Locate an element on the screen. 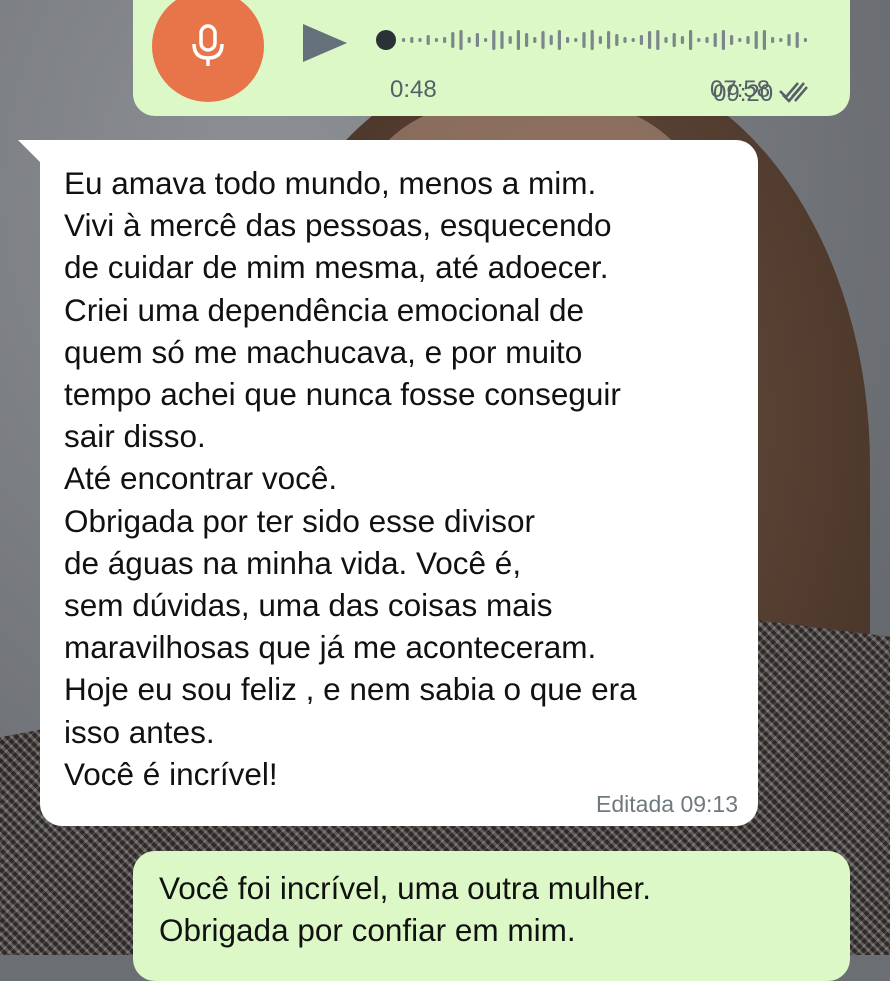 Image resolution: width=890 pixels, height=981 pixels. audio-waveform is located at coordinates (592, 40).